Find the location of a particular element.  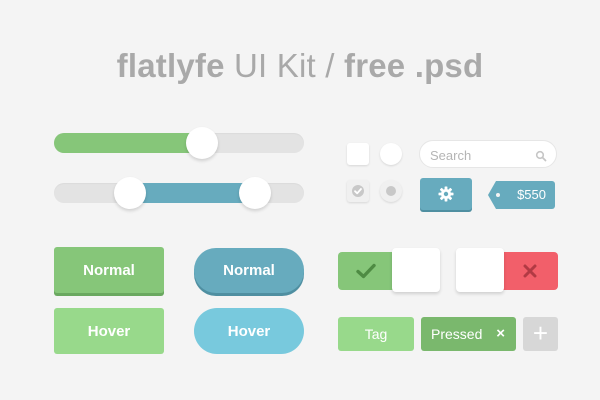

search-box is located at coordinates (488, 154).